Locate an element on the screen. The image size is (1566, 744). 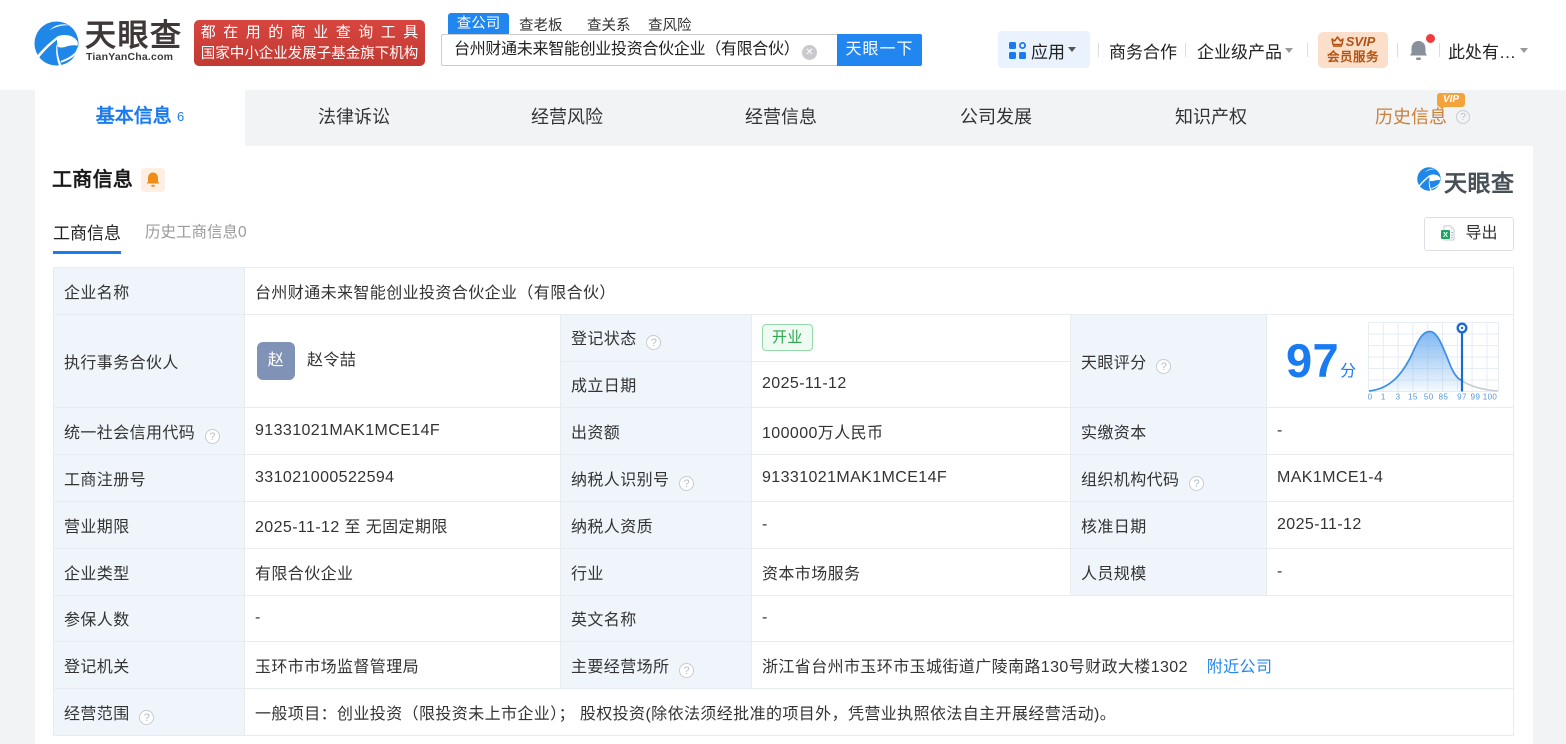
svg-text: X is located at coordinates (1445, 234).